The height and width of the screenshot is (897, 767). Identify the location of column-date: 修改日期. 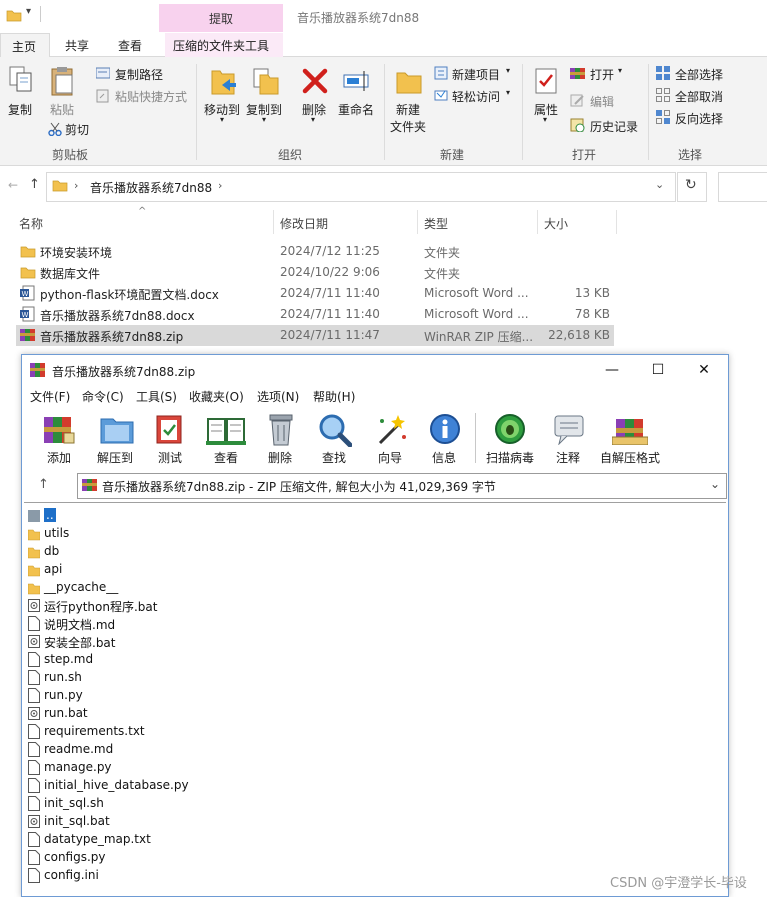
(304, 223).